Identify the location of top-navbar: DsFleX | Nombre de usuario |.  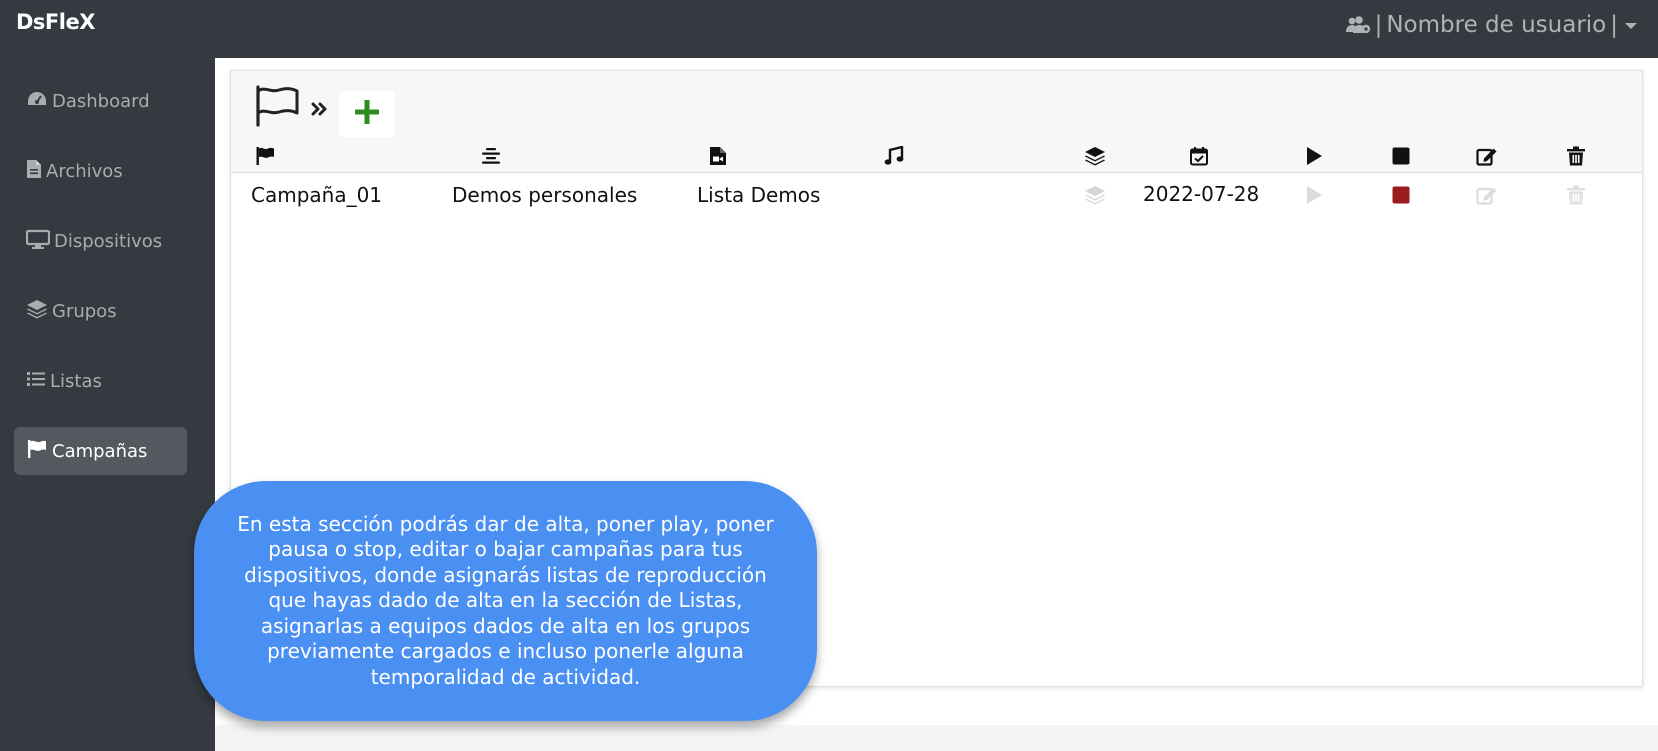
(829, 29).